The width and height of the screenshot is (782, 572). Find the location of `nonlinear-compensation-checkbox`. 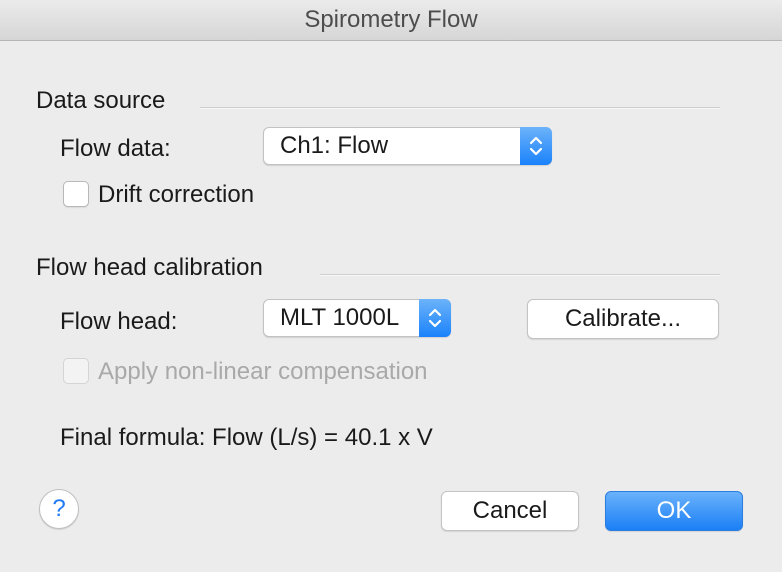

nonlinear-compensation-checkbox is located at coordinates (76, 371).